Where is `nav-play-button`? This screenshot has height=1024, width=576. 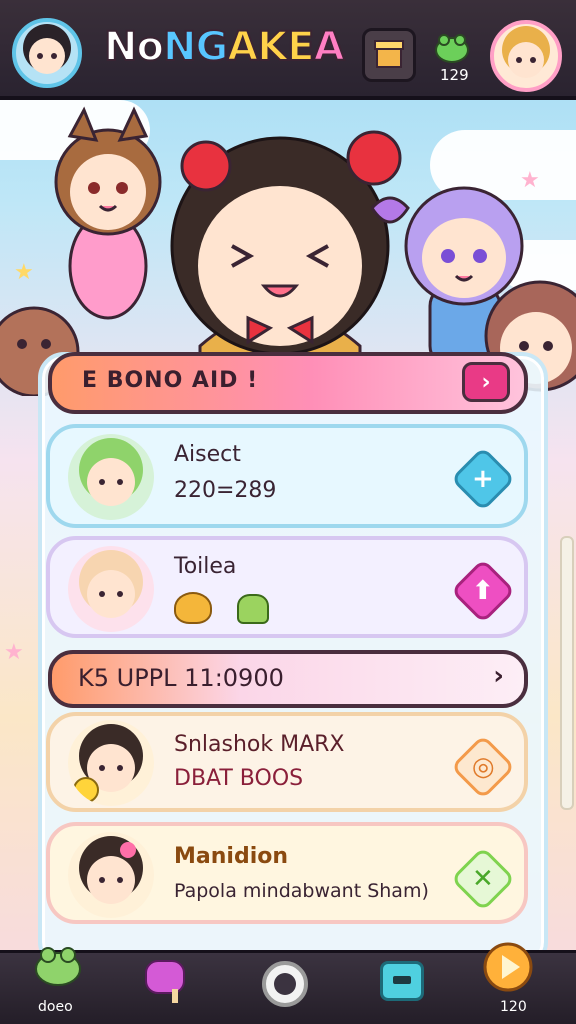 nav-play-button is located at coordinates (508, 967).